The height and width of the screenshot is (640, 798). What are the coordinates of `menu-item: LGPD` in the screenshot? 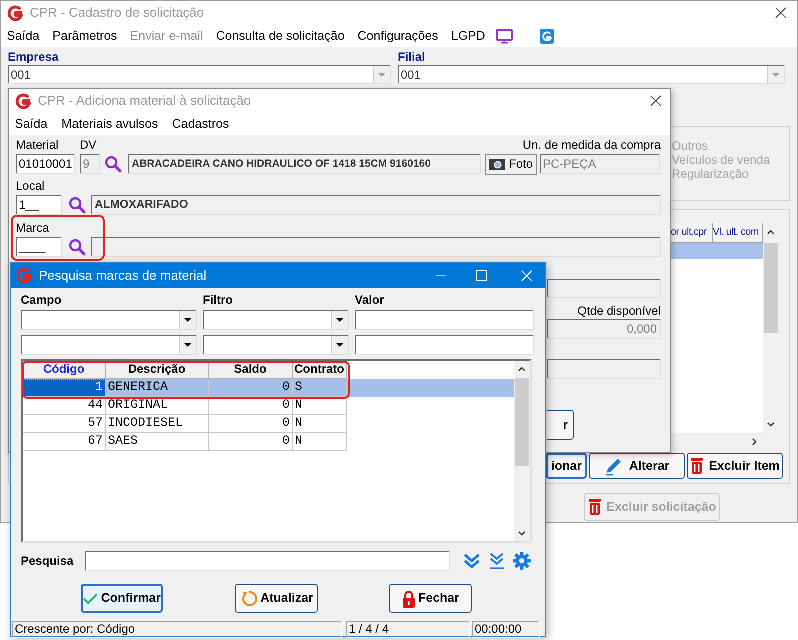 It's located at (468, 36).